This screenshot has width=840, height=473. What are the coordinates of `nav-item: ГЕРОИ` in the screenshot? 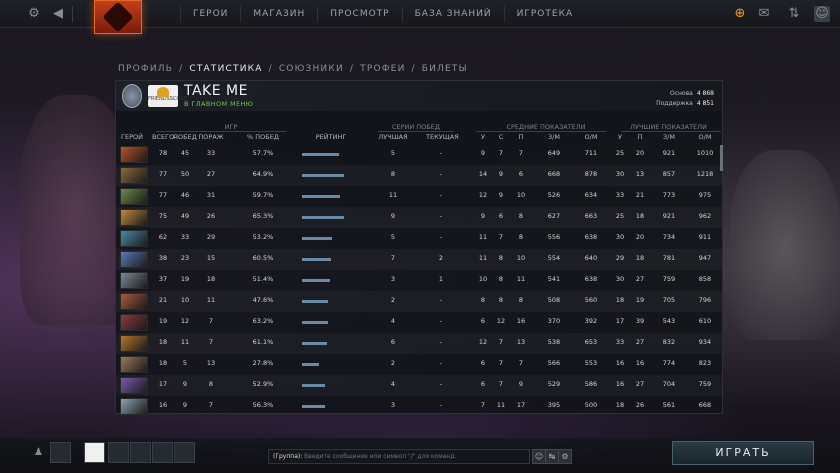 It's located at (210, 14).